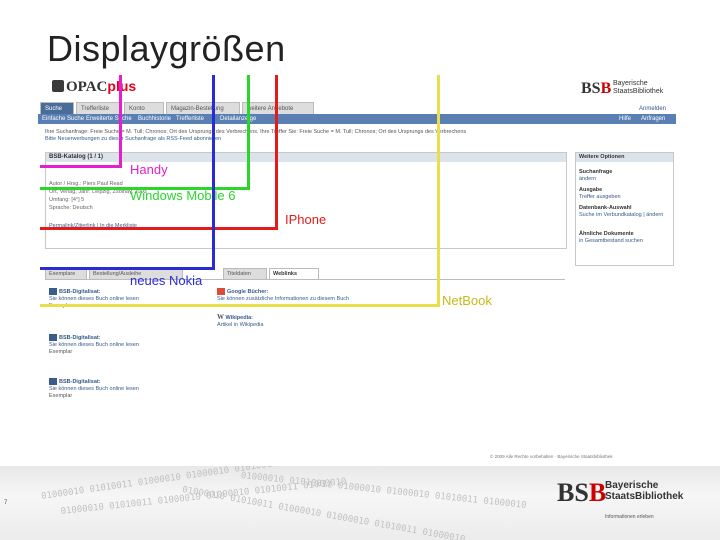 The image size is (720, 540). Describe the element at coordinates (653, 119) in the screenshot. I see `requests-link: Anfragen` at that location.